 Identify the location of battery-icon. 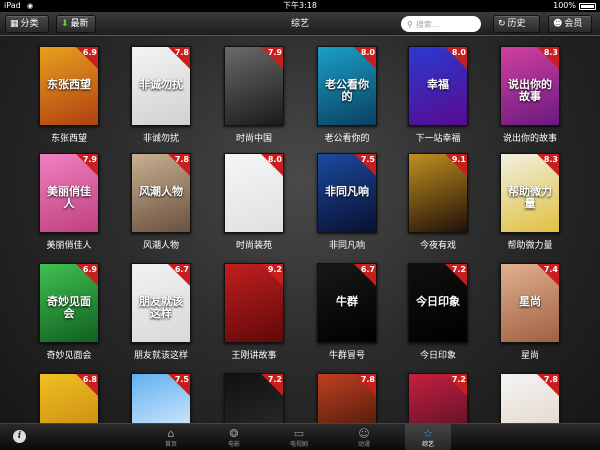
(587, 6).